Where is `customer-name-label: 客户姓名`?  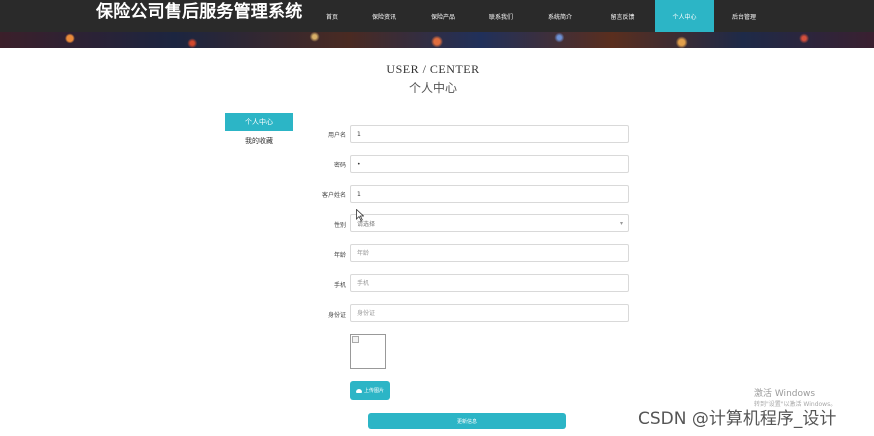
customer-name-label: 客户姓名 is located at coordinates (333, 195).